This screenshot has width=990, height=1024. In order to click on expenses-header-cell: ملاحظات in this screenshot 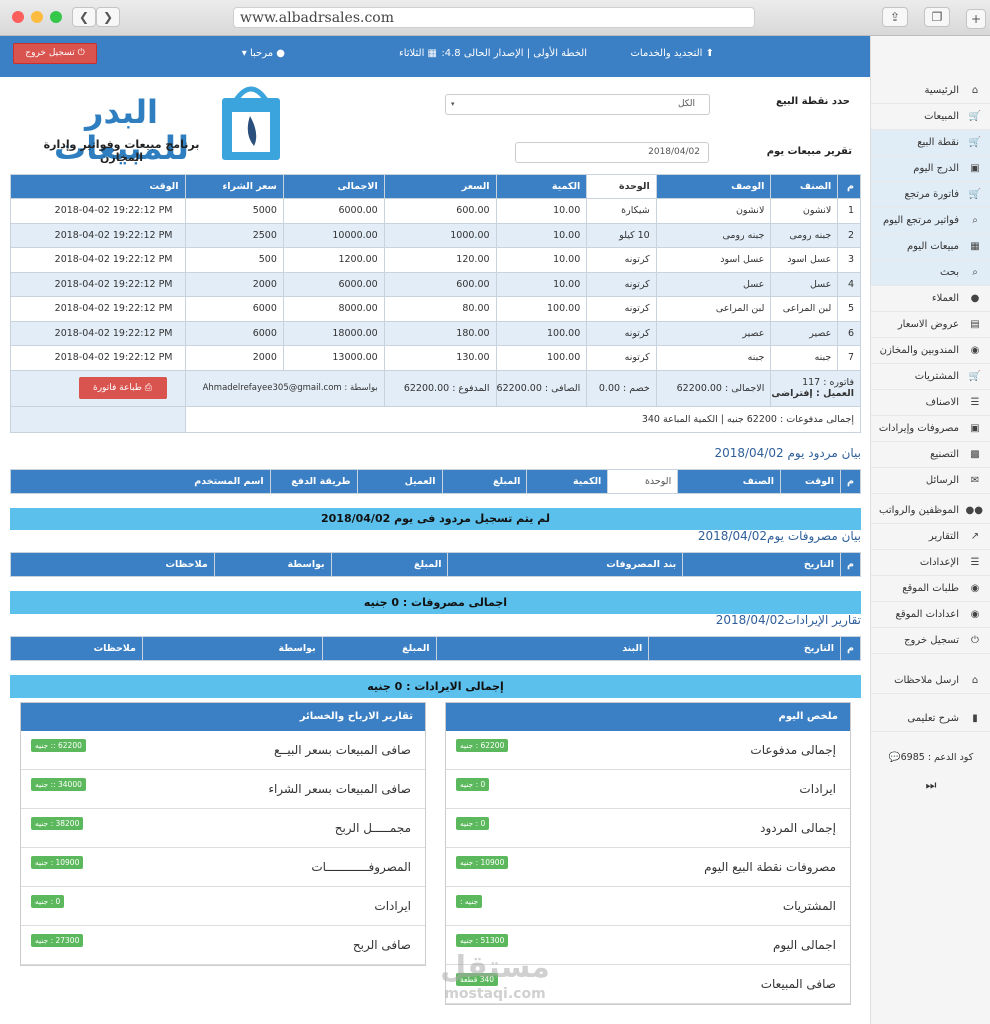, I will do `click(112, 564)`.